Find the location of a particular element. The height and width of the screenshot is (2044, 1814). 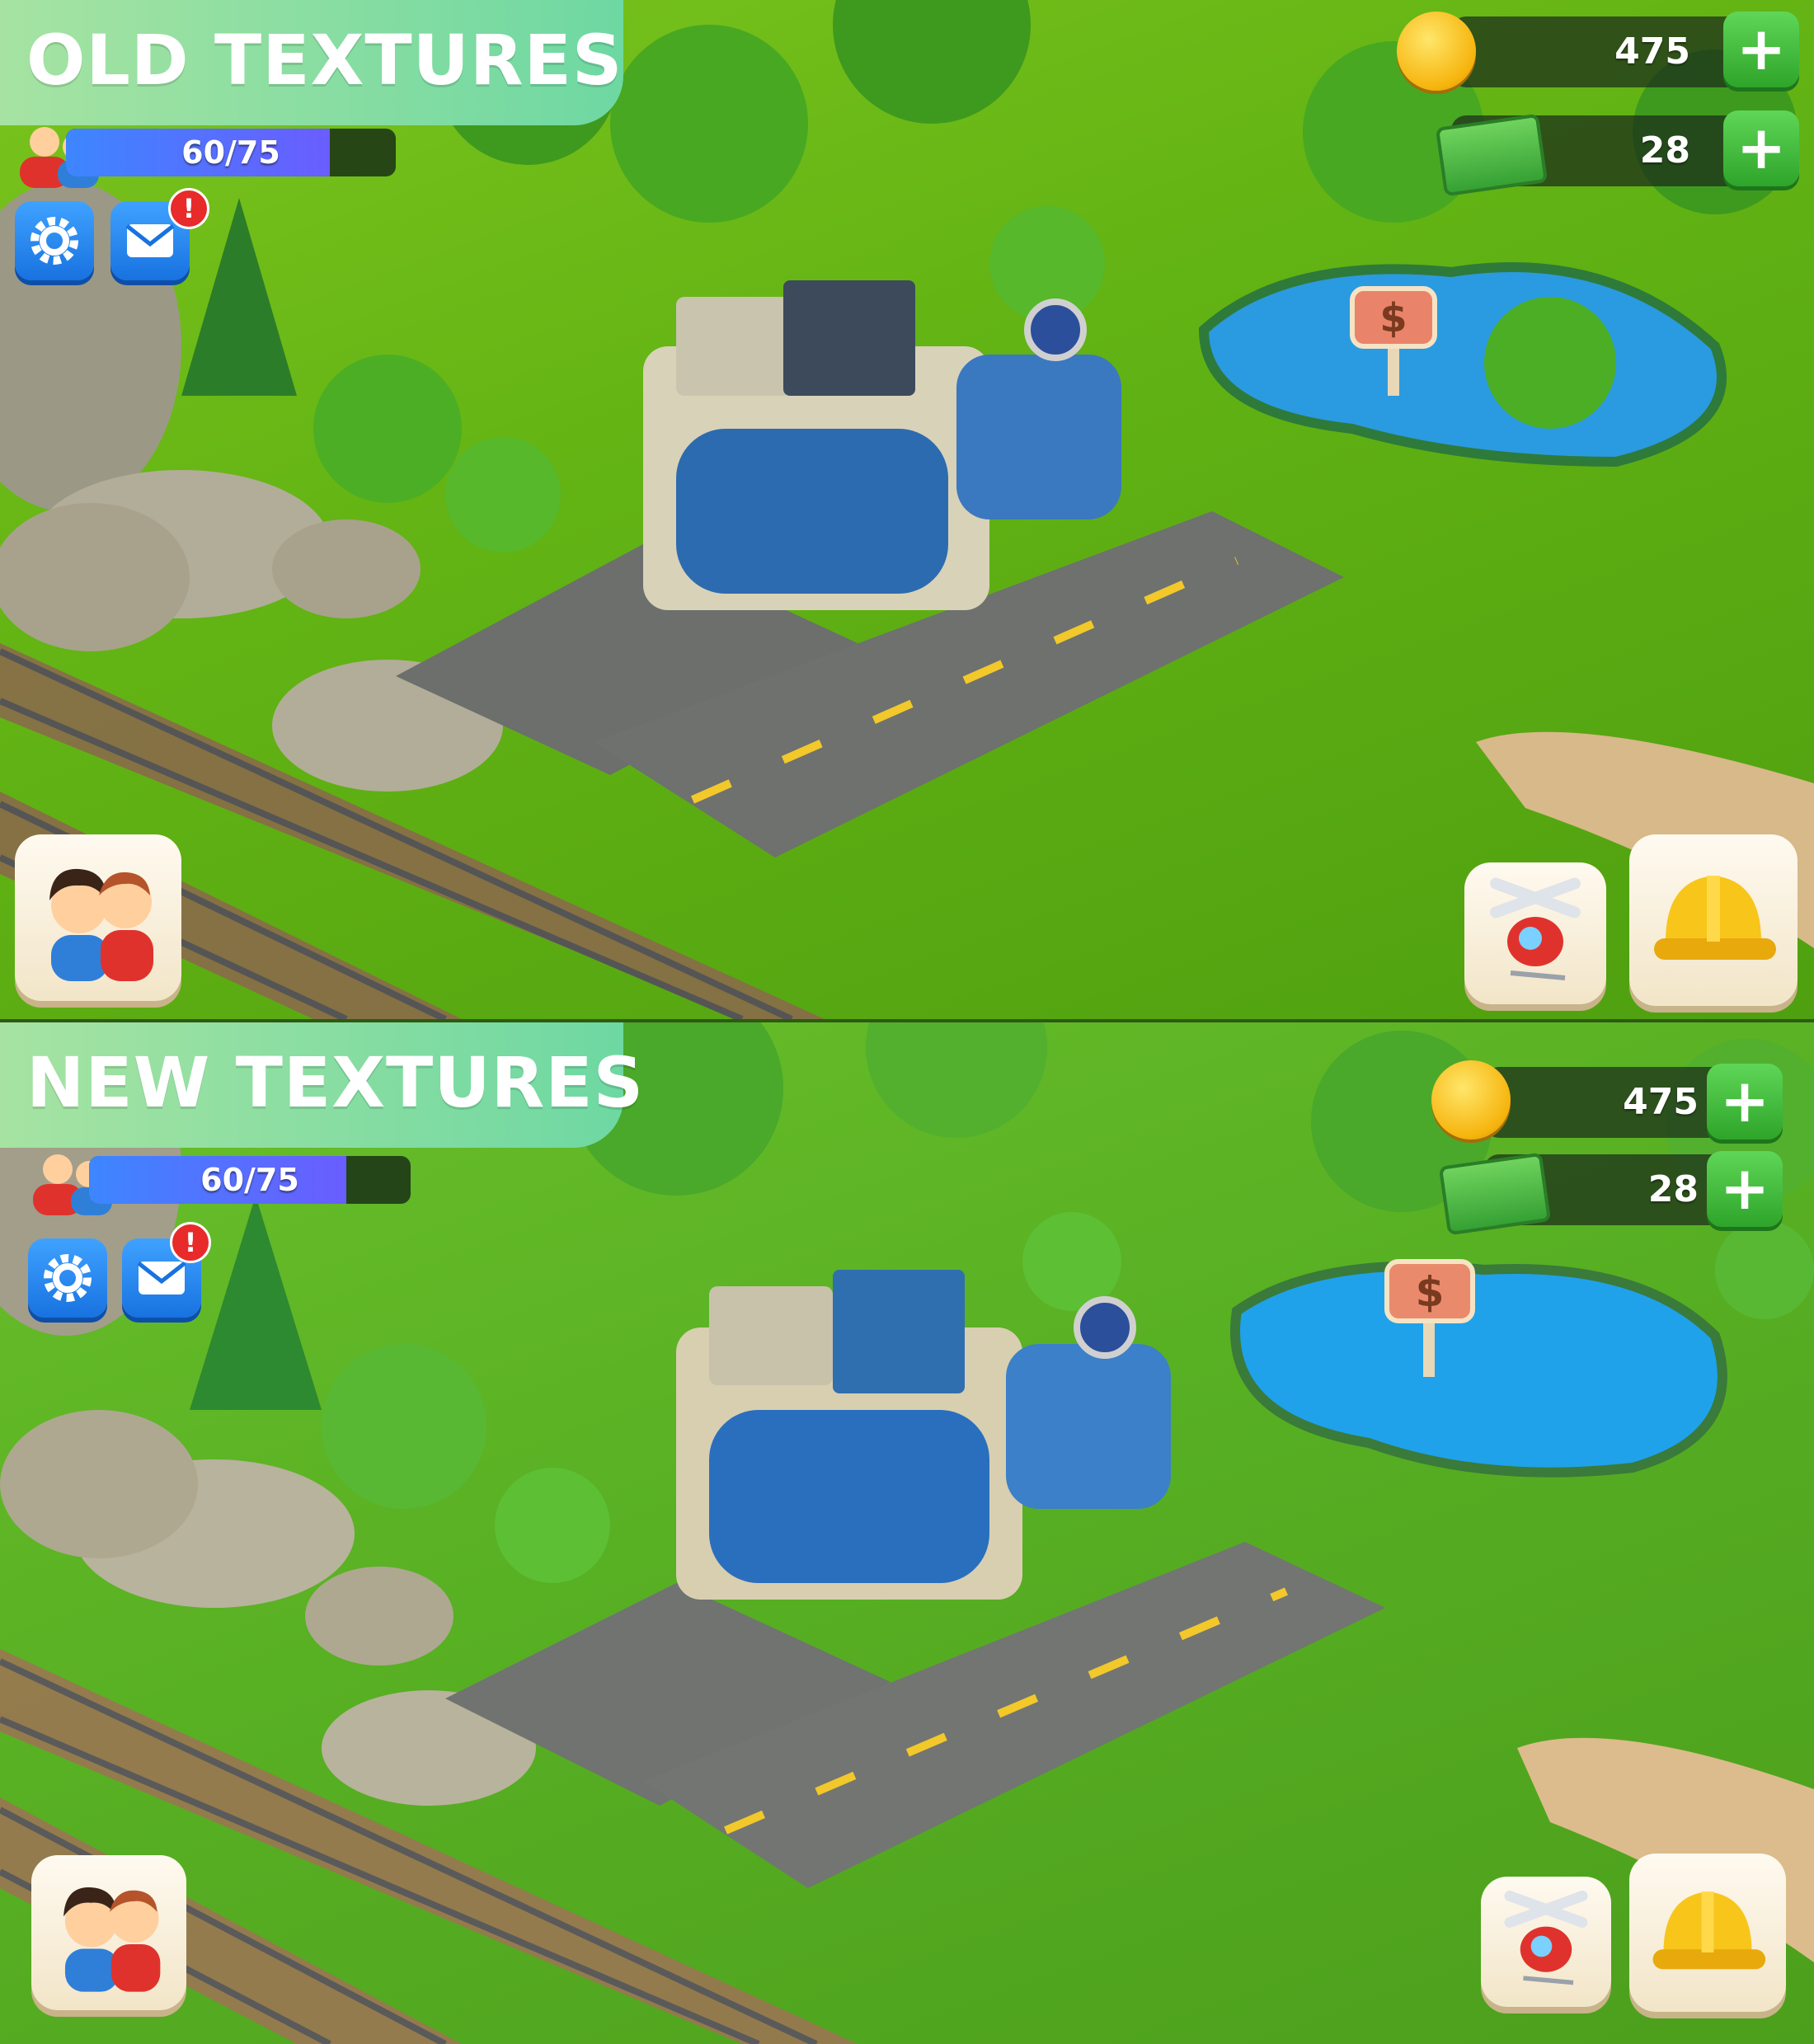

title-tab: NEW TEXTURES is located at coordinates (321, 1085).